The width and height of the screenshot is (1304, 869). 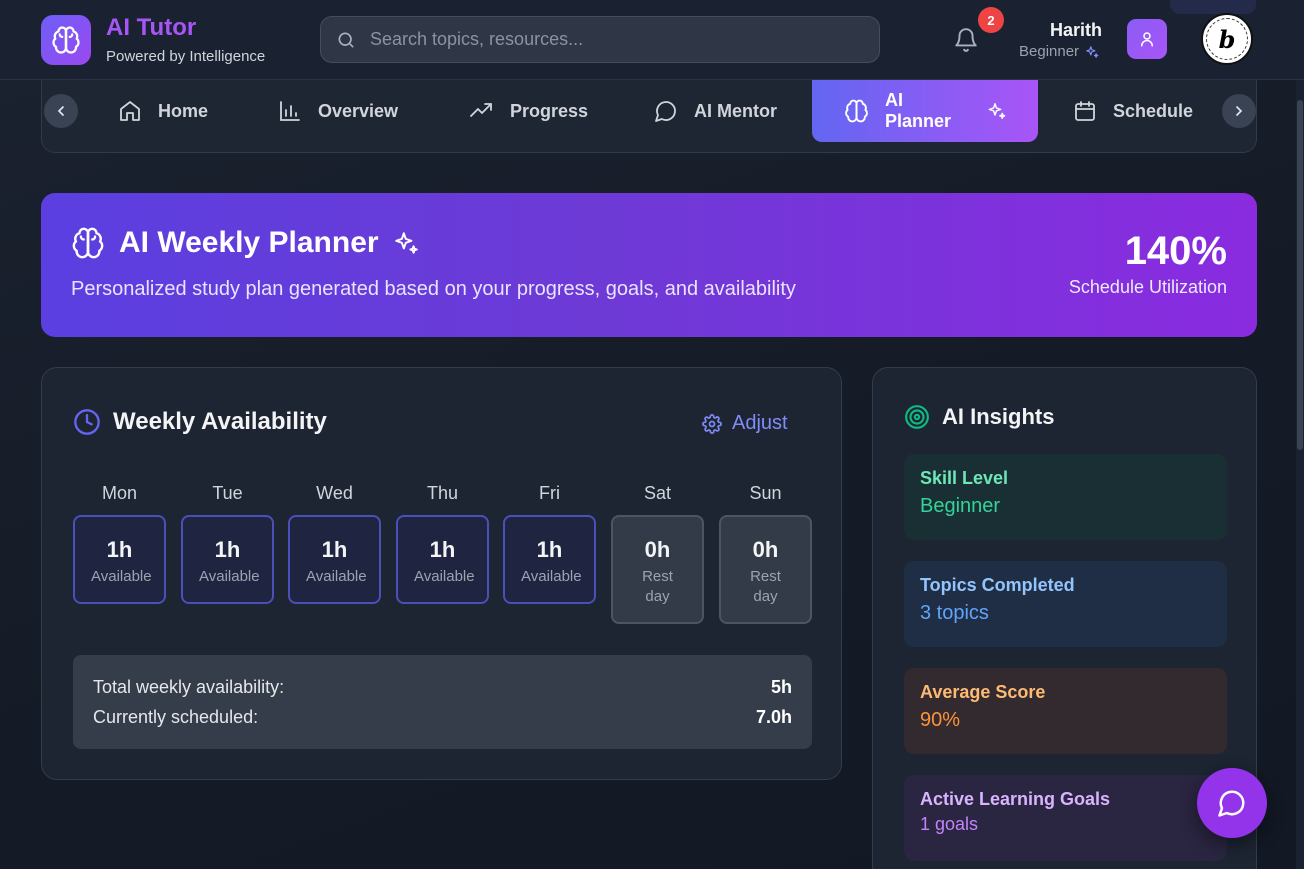 I want to click on brain-icon, so click(x=66, y=40).